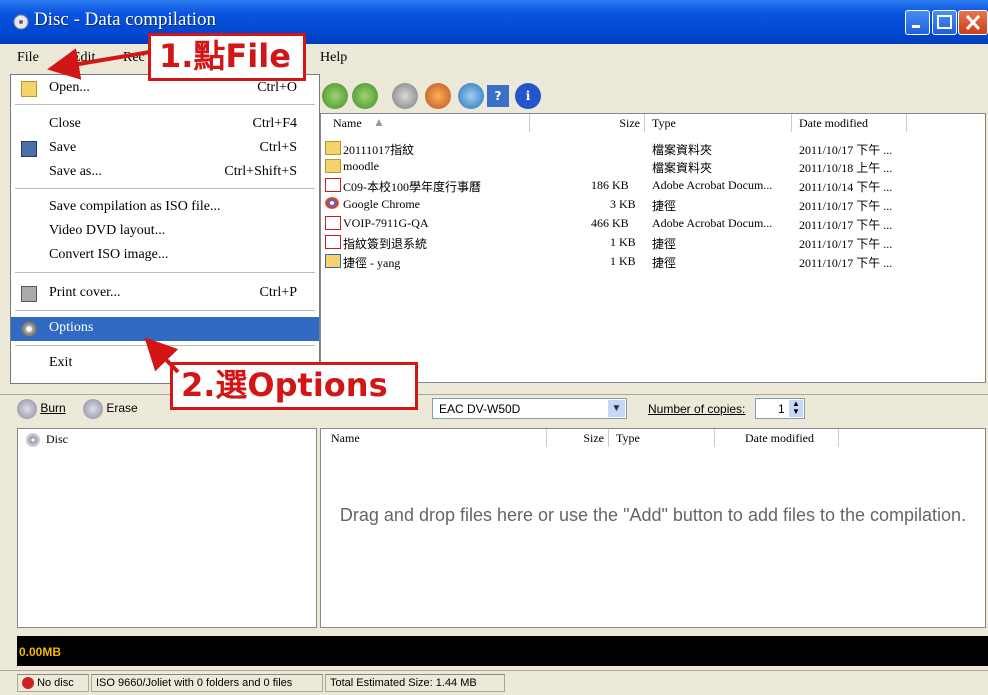 The width and height of the screenshot is (988, 695). I want to click on col-size-header: Size, so click(587, 123).